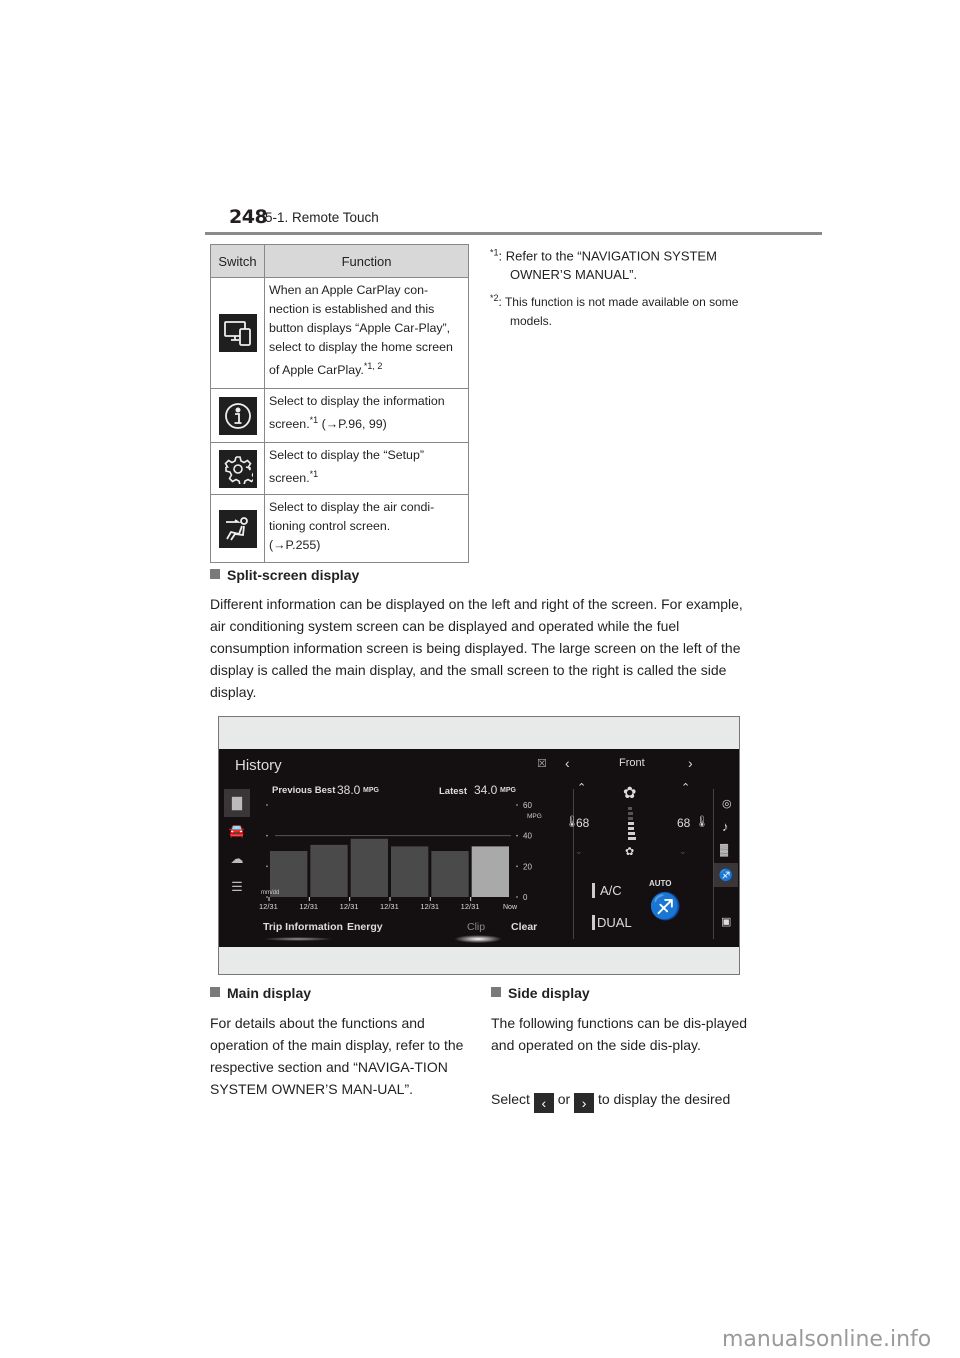 The height and width of the screenshot is (1358, 960). I want to click on header-rule, so click(513, 233).